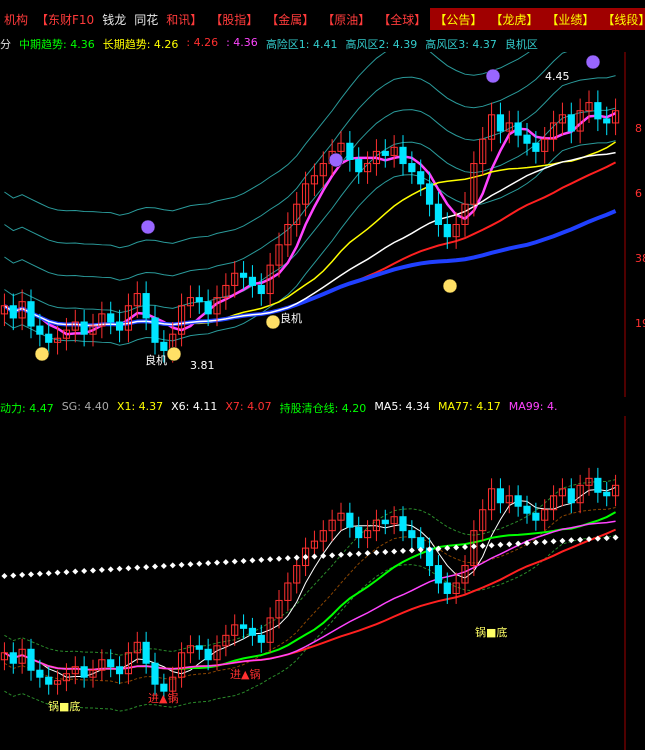  What do you see at coordinates (638, 128) in the screenshot?
I see `right-axis-label-0: 8` at bounding box center [638, 128].